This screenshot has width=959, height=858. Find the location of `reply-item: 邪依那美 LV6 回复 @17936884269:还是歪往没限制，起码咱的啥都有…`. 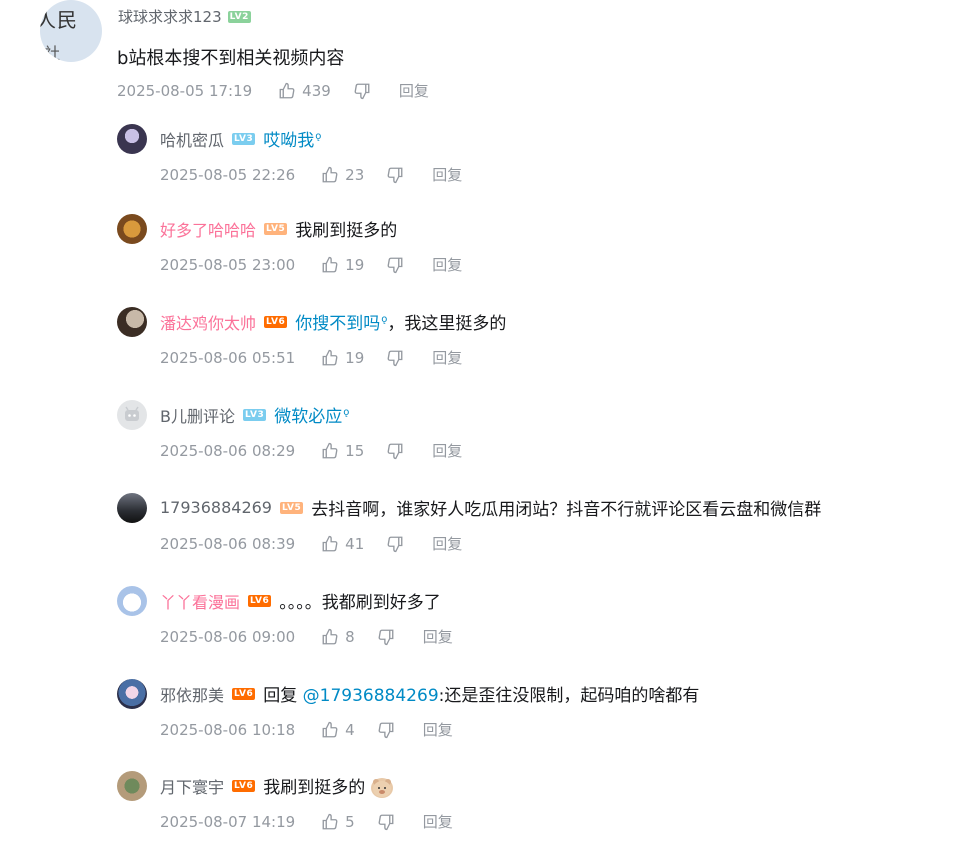

reply-item: 邪依那美 LV6 回复 @17936884269:还是歪往没限制，起码咱的啥都有… is located at coordinates (527, 719).